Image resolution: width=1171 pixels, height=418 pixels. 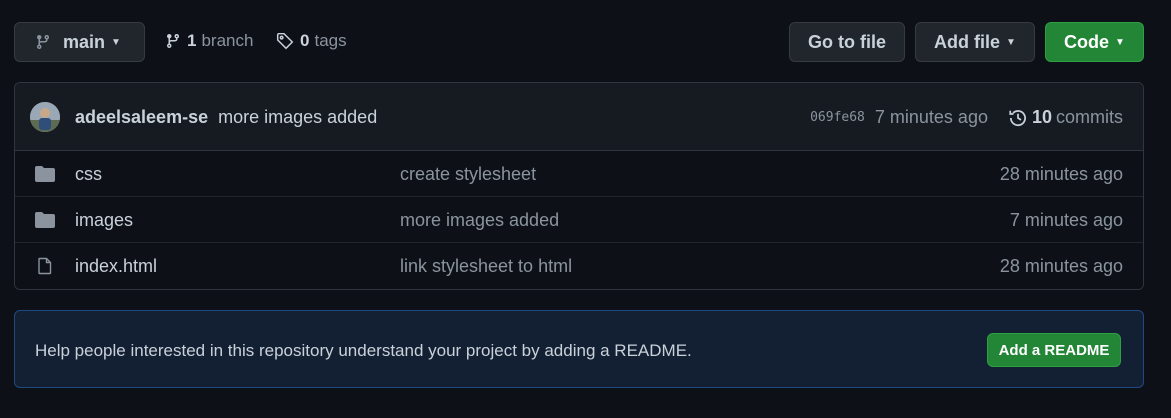 What do you see at coordinates (192, 40) in the screenshot?
I see `branch-count: 1` at bounding box center [192, 40].